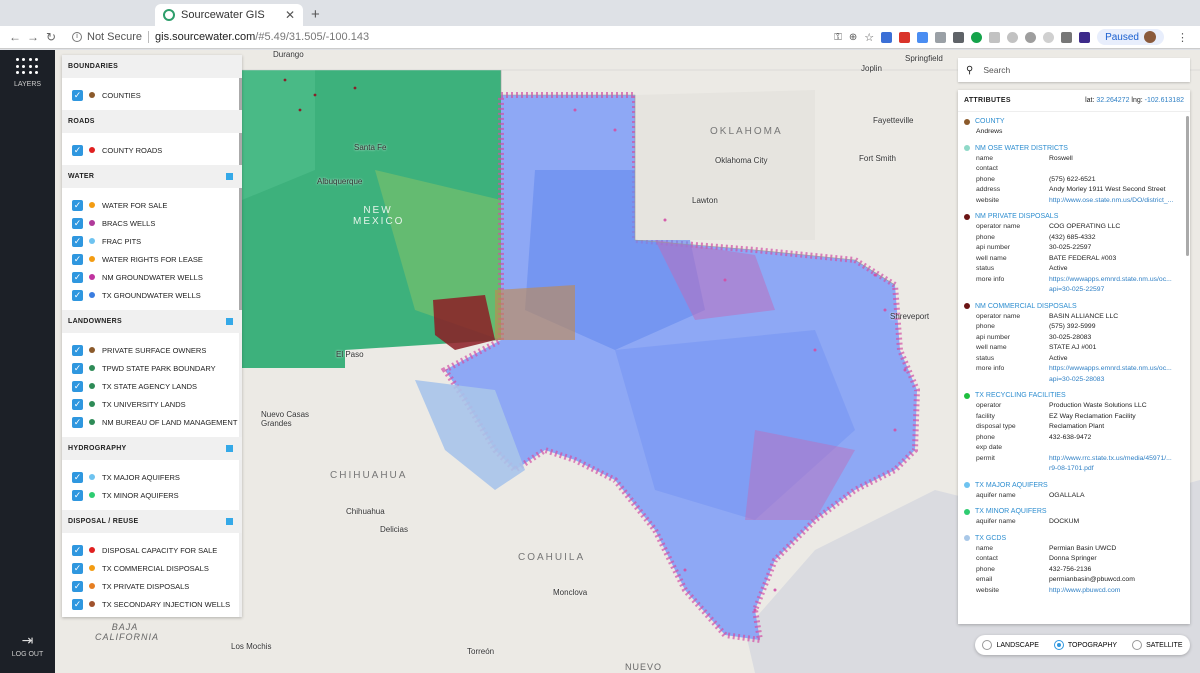 This screenshot has height=673, width=1200. Describe the element at coordinates (1182, 37) in the screenshot. I see `browser-menu-icon: ⋮` at that location.